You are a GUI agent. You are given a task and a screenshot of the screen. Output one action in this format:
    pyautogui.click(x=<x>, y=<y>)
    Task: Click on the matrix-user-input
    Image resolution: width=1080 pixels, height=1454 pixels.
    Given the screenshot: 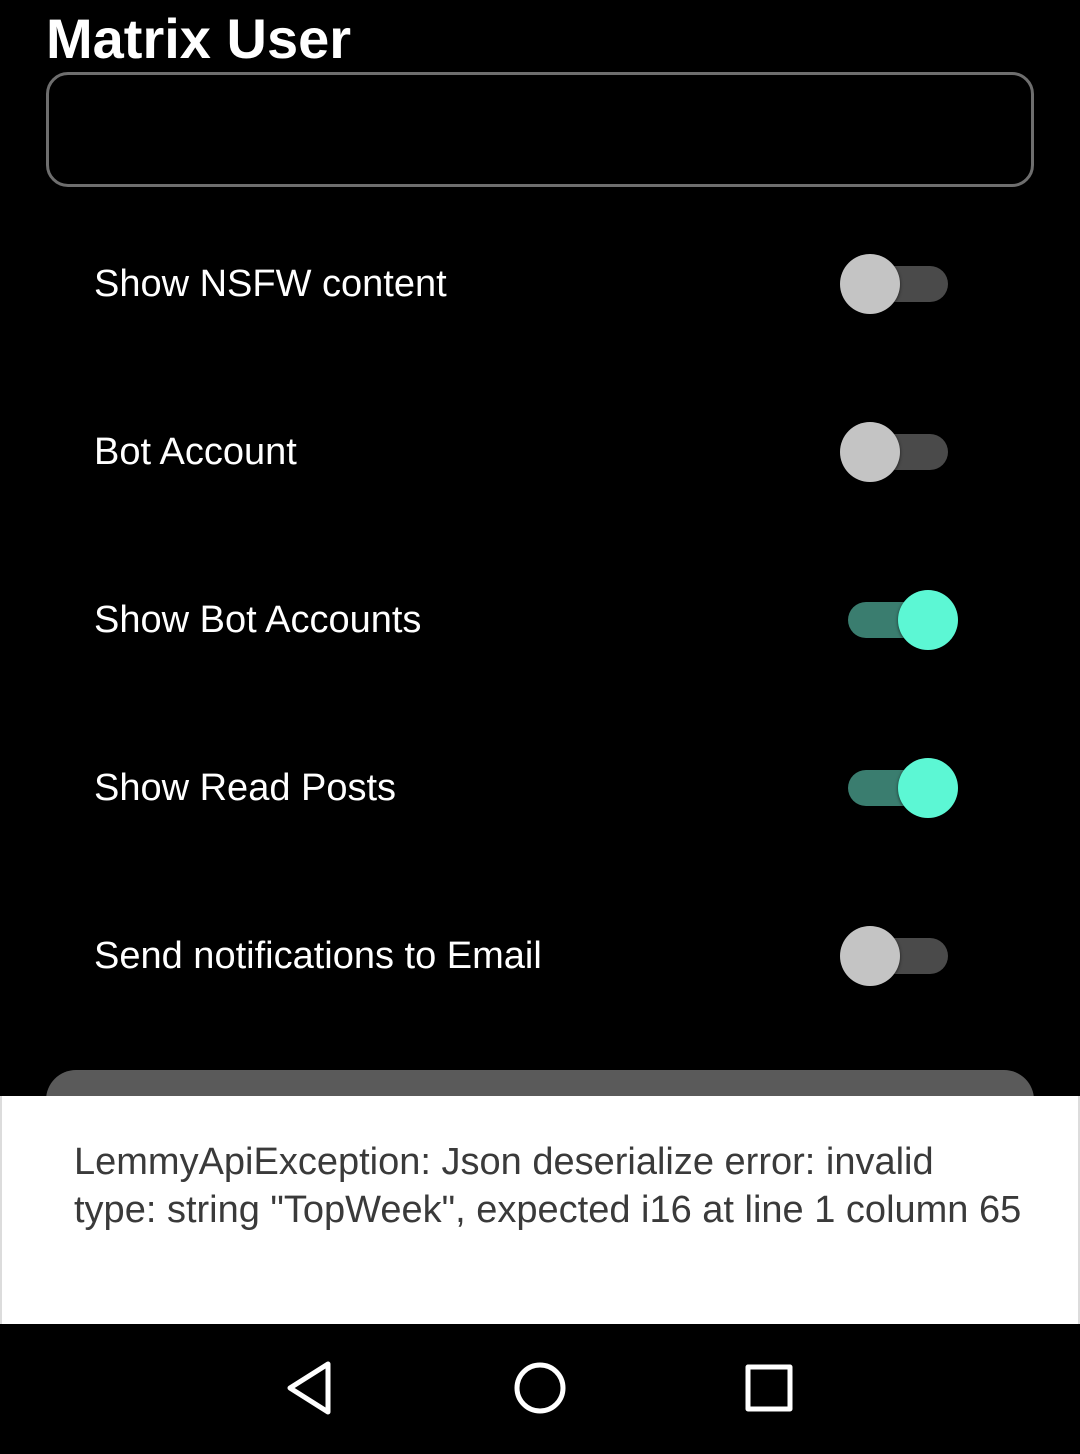 What is the action you would take?
    pyautogui.click(x=540, y=129)
    